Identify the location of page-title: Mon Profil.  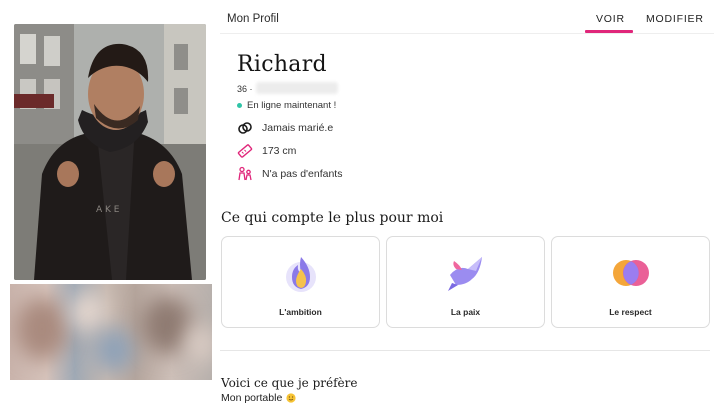
(253, 19).